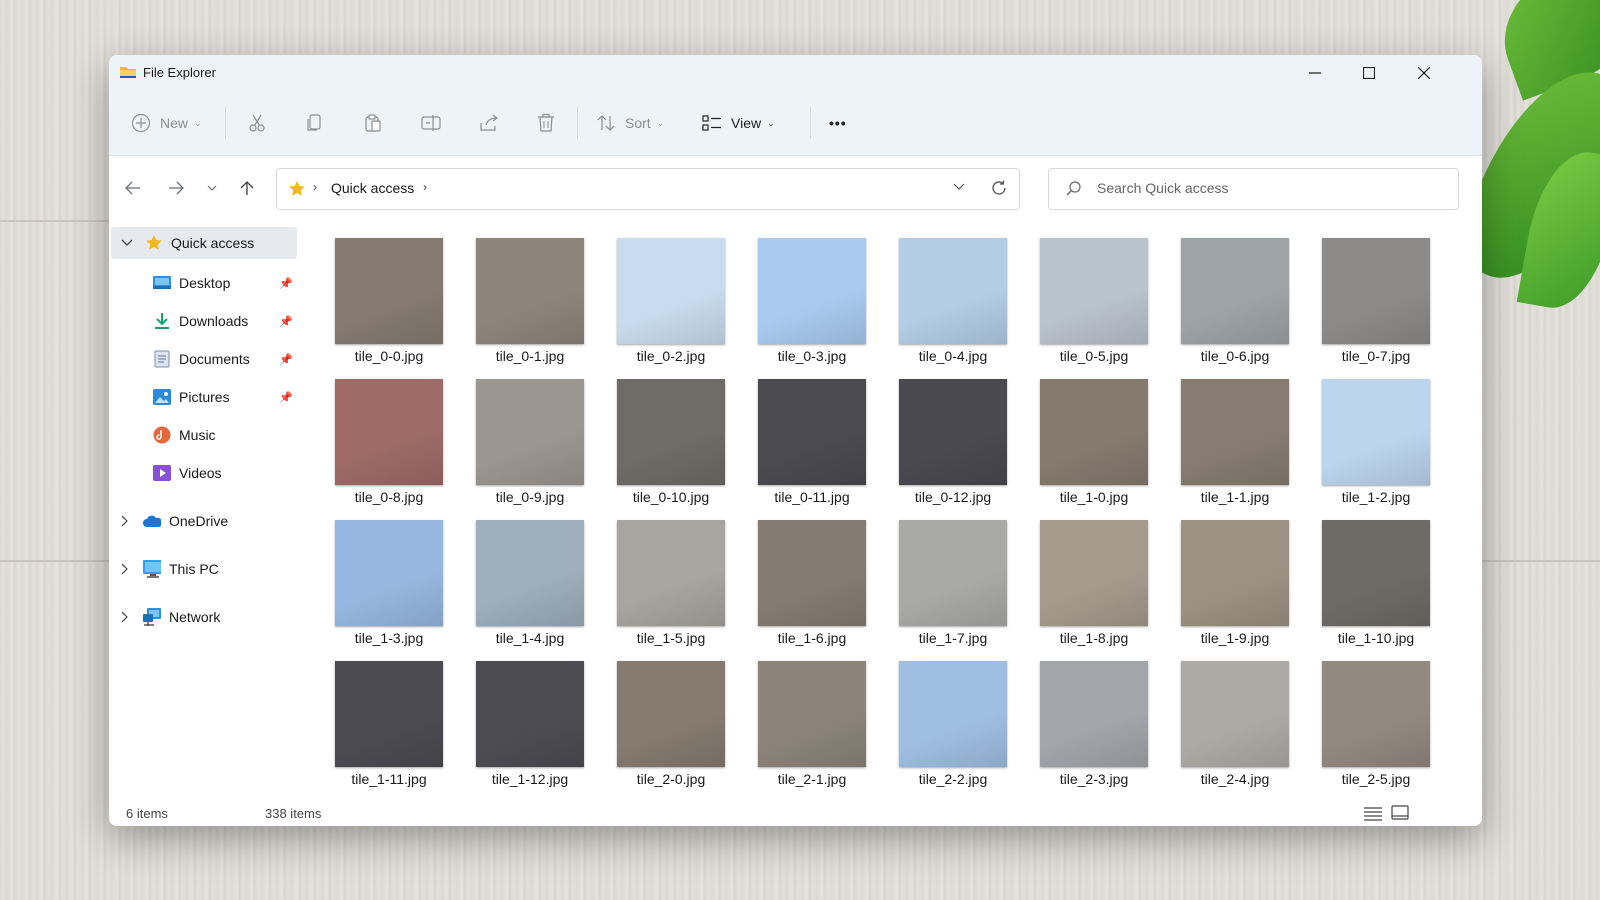 This screenshot has width=1600, height=900. What do you see at coordinates (671, 638) in the screenshot?
I see `file-name: tile_1-5.jpg` at bounding box center [671, 638].